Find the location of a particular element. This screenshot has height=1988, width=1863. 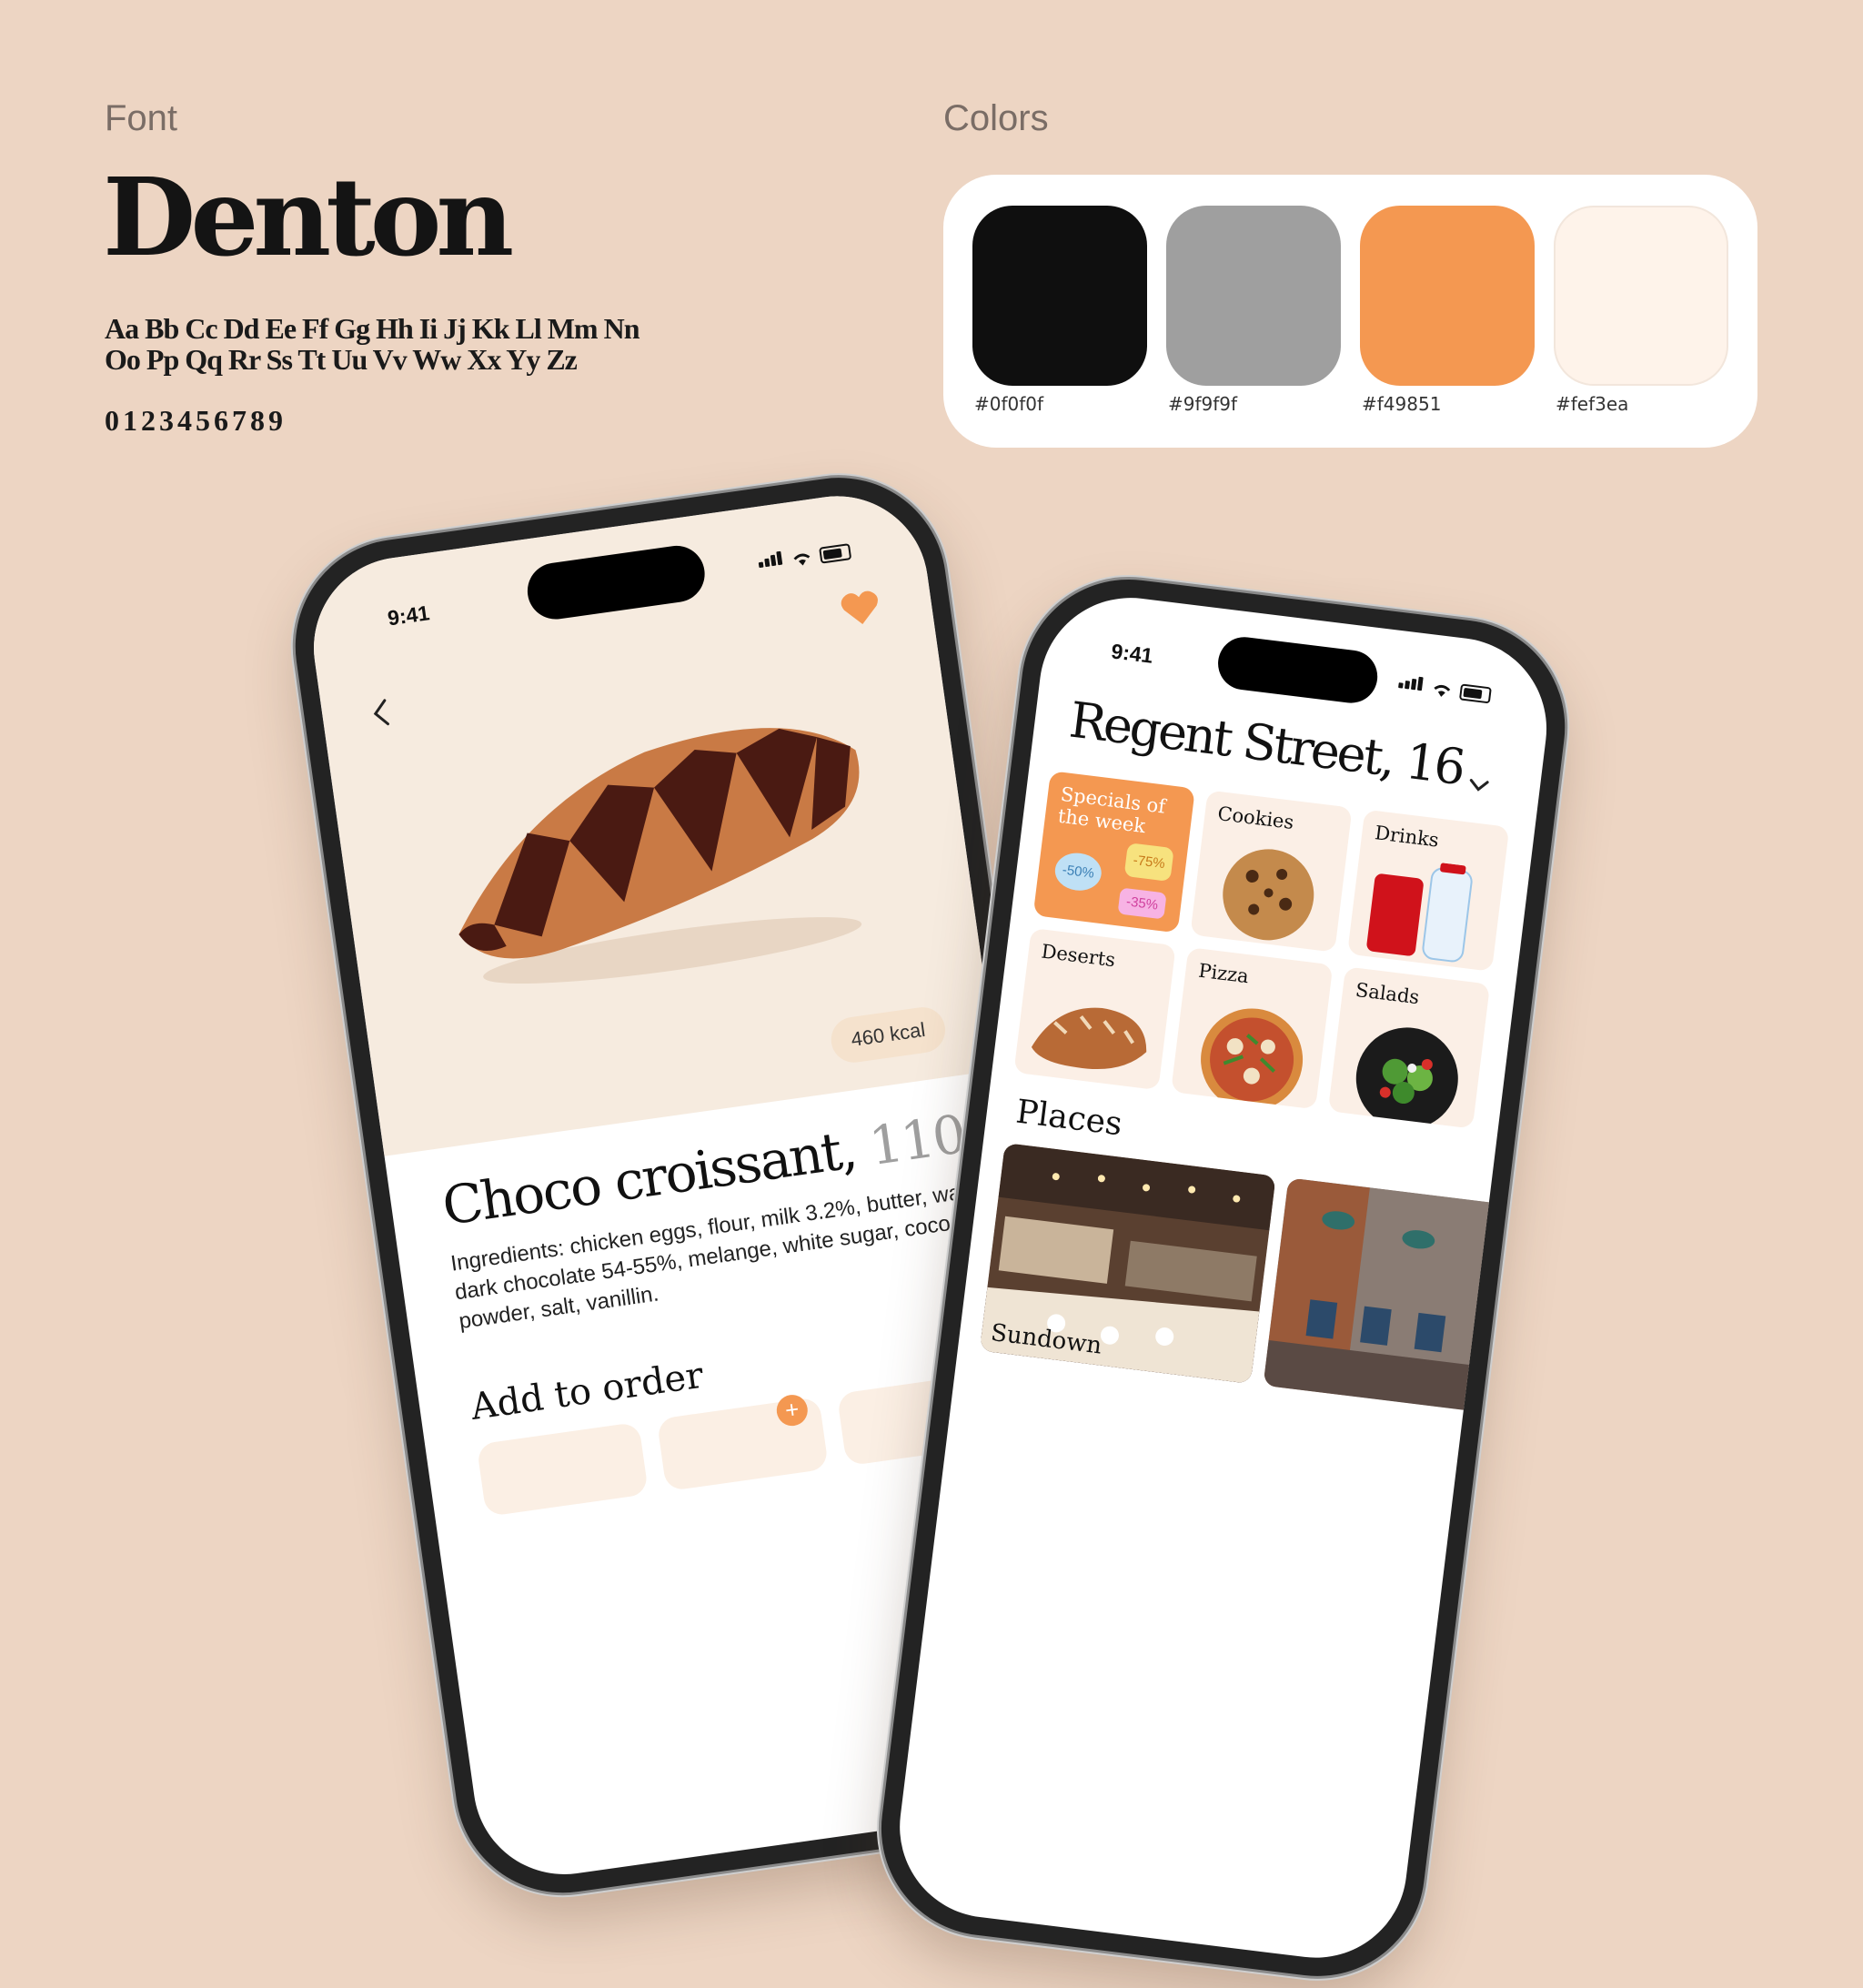

heart-icon is located at coordinates (860, 608).